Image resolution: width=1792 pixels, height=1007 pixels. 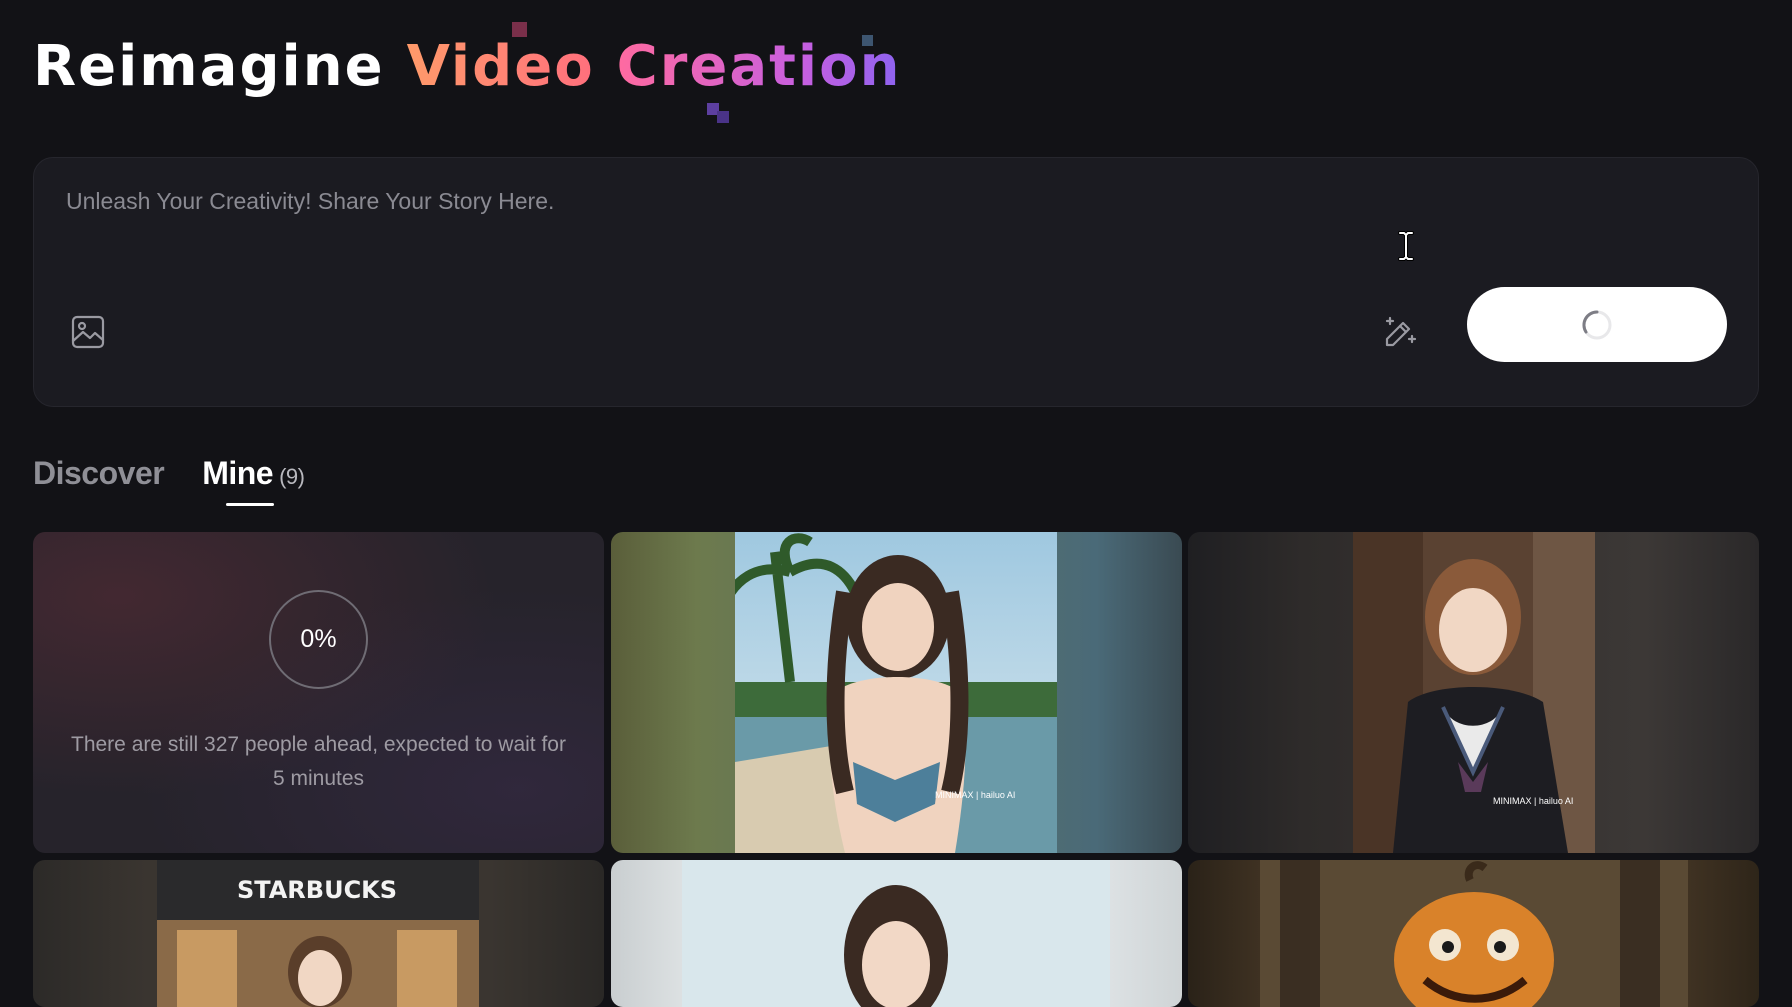 I want to click on active-tab-indicator, so click(x=250, y=504).